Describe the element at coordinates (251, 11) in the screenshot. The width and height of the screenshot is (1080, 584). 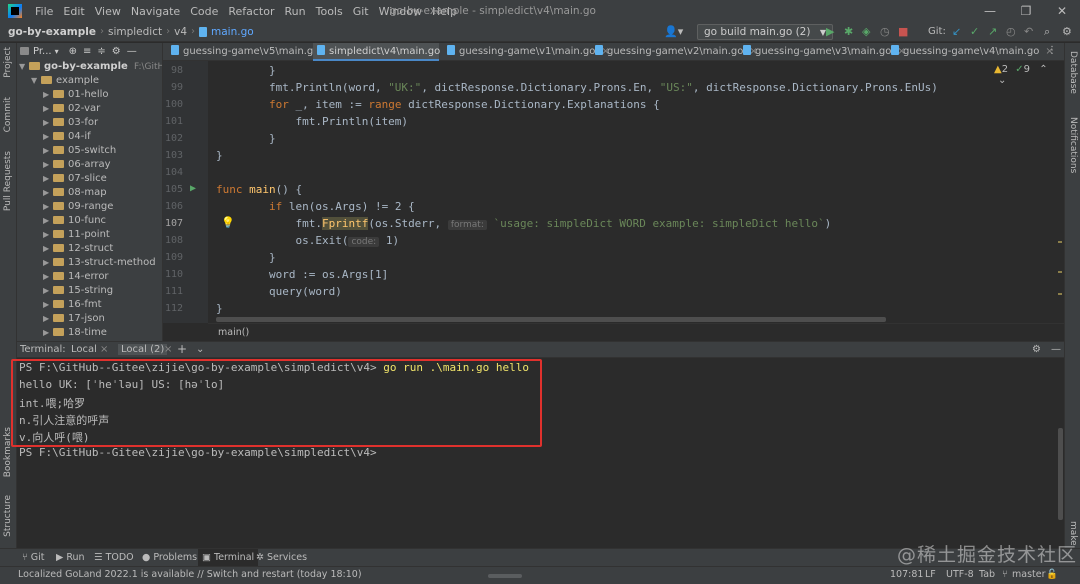
I see `menu-refactor: Refactor` at that location.